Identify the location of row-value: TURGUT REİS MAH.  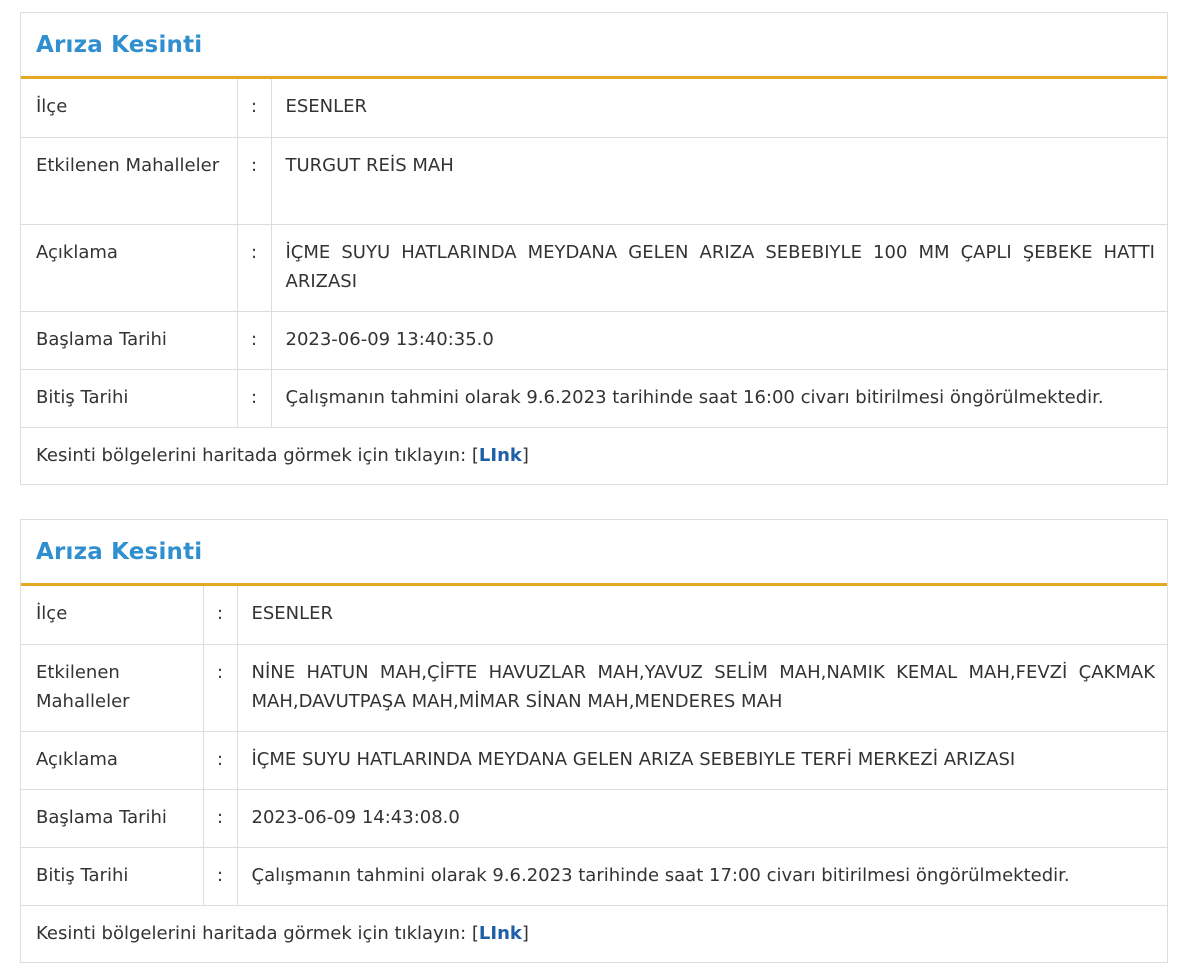
(719, 181).